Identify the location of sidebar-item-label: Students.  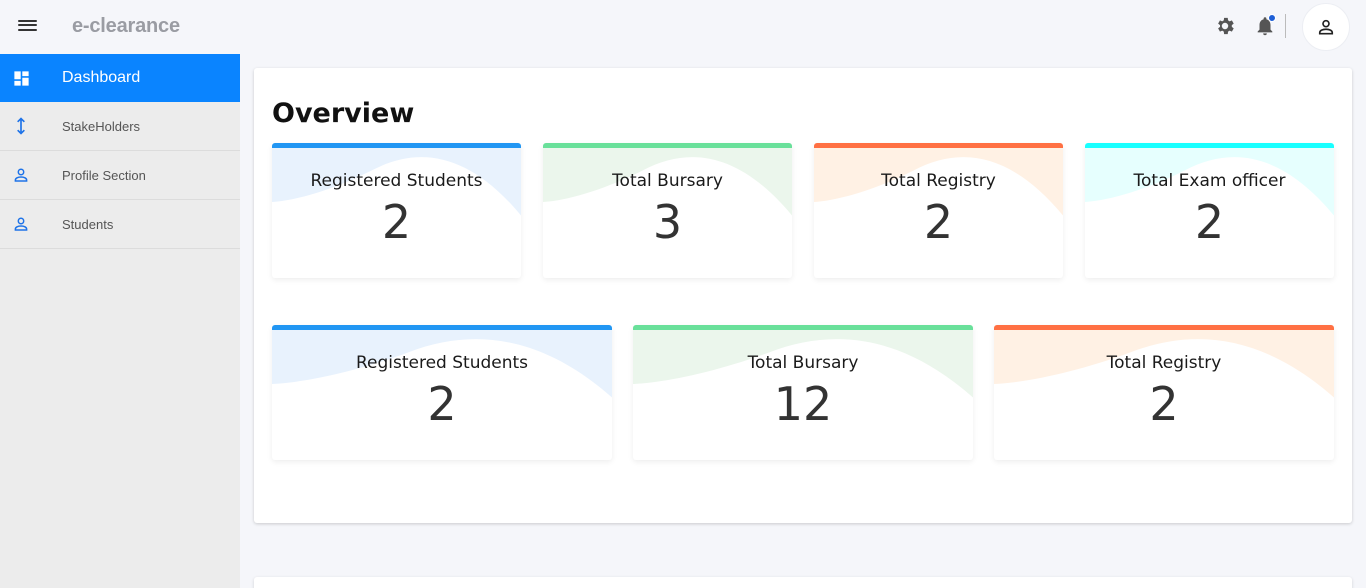
(88, 224).